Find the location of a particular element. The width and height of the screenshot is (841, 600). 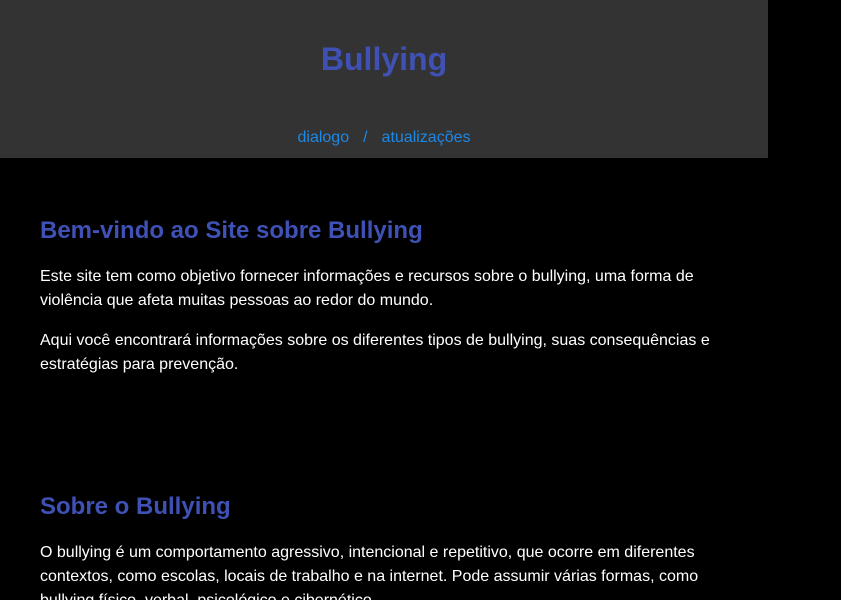

site-title: Bullying is located at coordinates (384, 59).